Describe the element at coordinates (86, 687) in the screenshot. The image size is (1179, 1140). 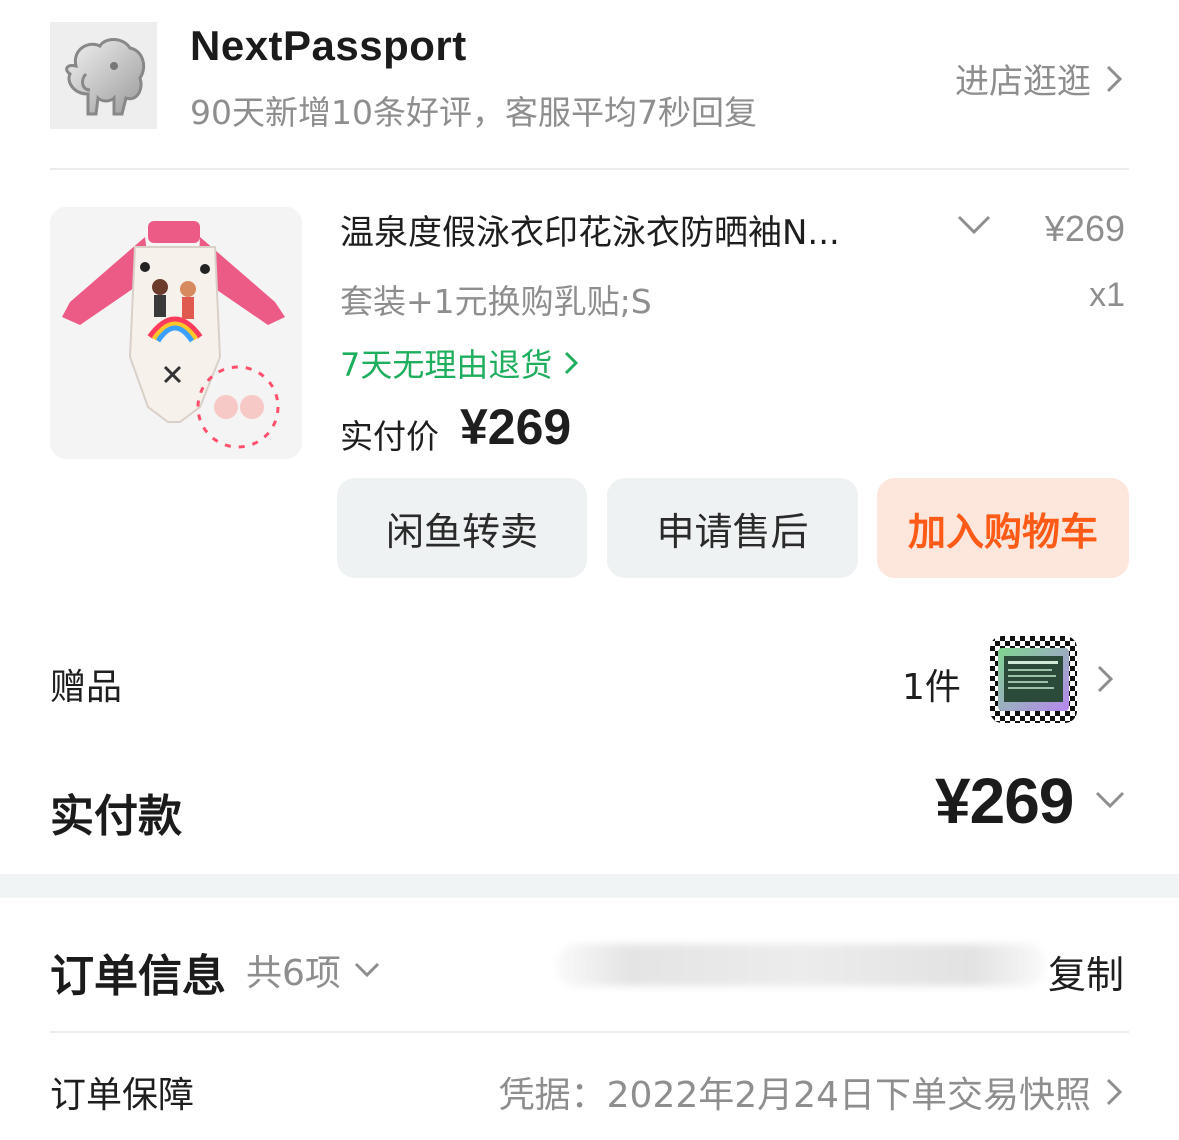
I see `gift-label: 赠品` at that location.